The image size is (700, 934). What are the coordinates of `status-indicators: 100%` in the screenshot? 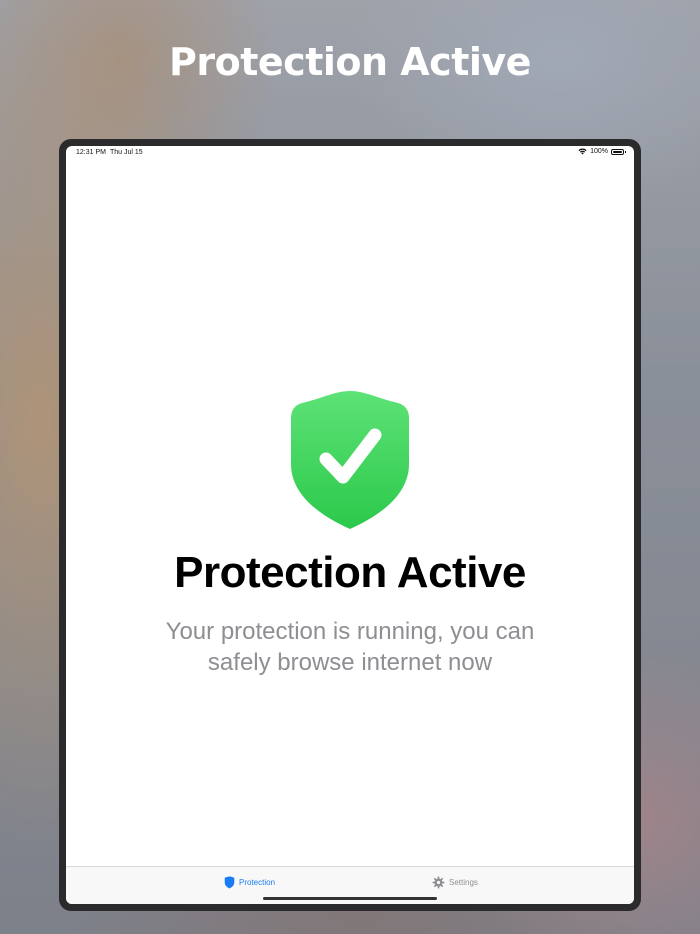 It's located at (602, 151).